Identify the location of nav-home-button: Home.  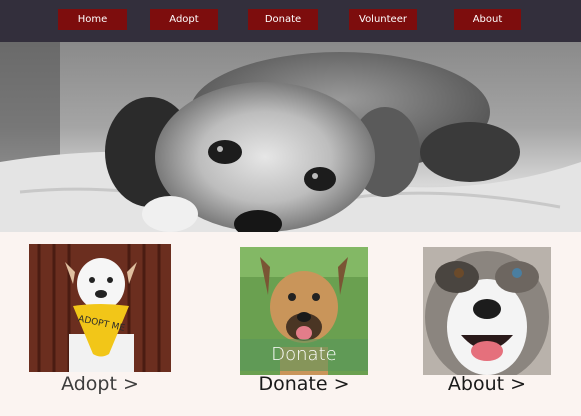
(92, 19).